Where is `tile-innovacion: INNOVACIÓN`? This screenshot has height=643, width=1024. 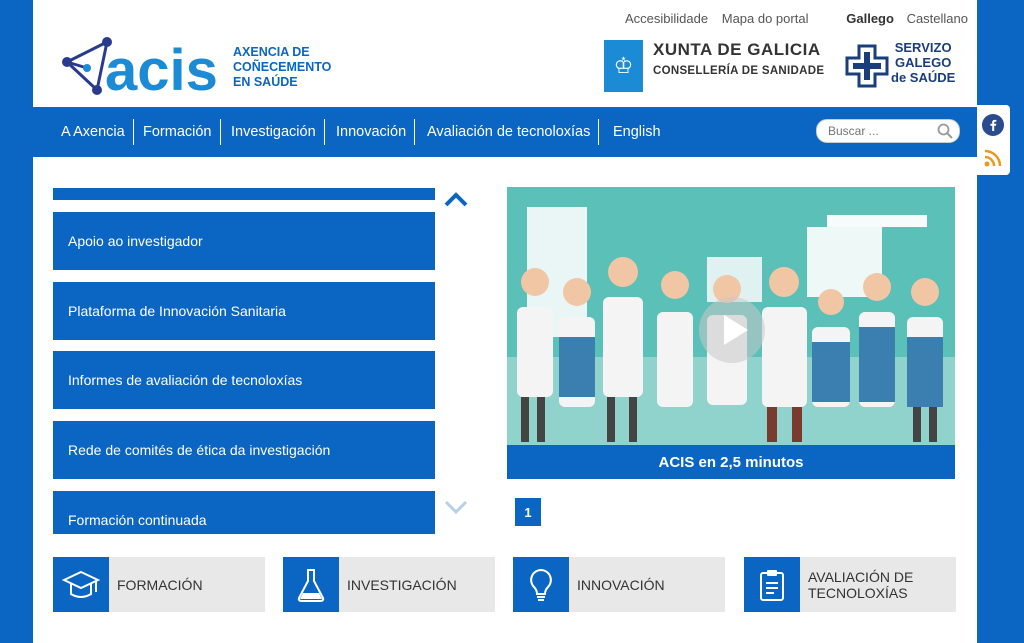
tile-innovacion: INNOVACIÓN is located at coordinates (619, 584).